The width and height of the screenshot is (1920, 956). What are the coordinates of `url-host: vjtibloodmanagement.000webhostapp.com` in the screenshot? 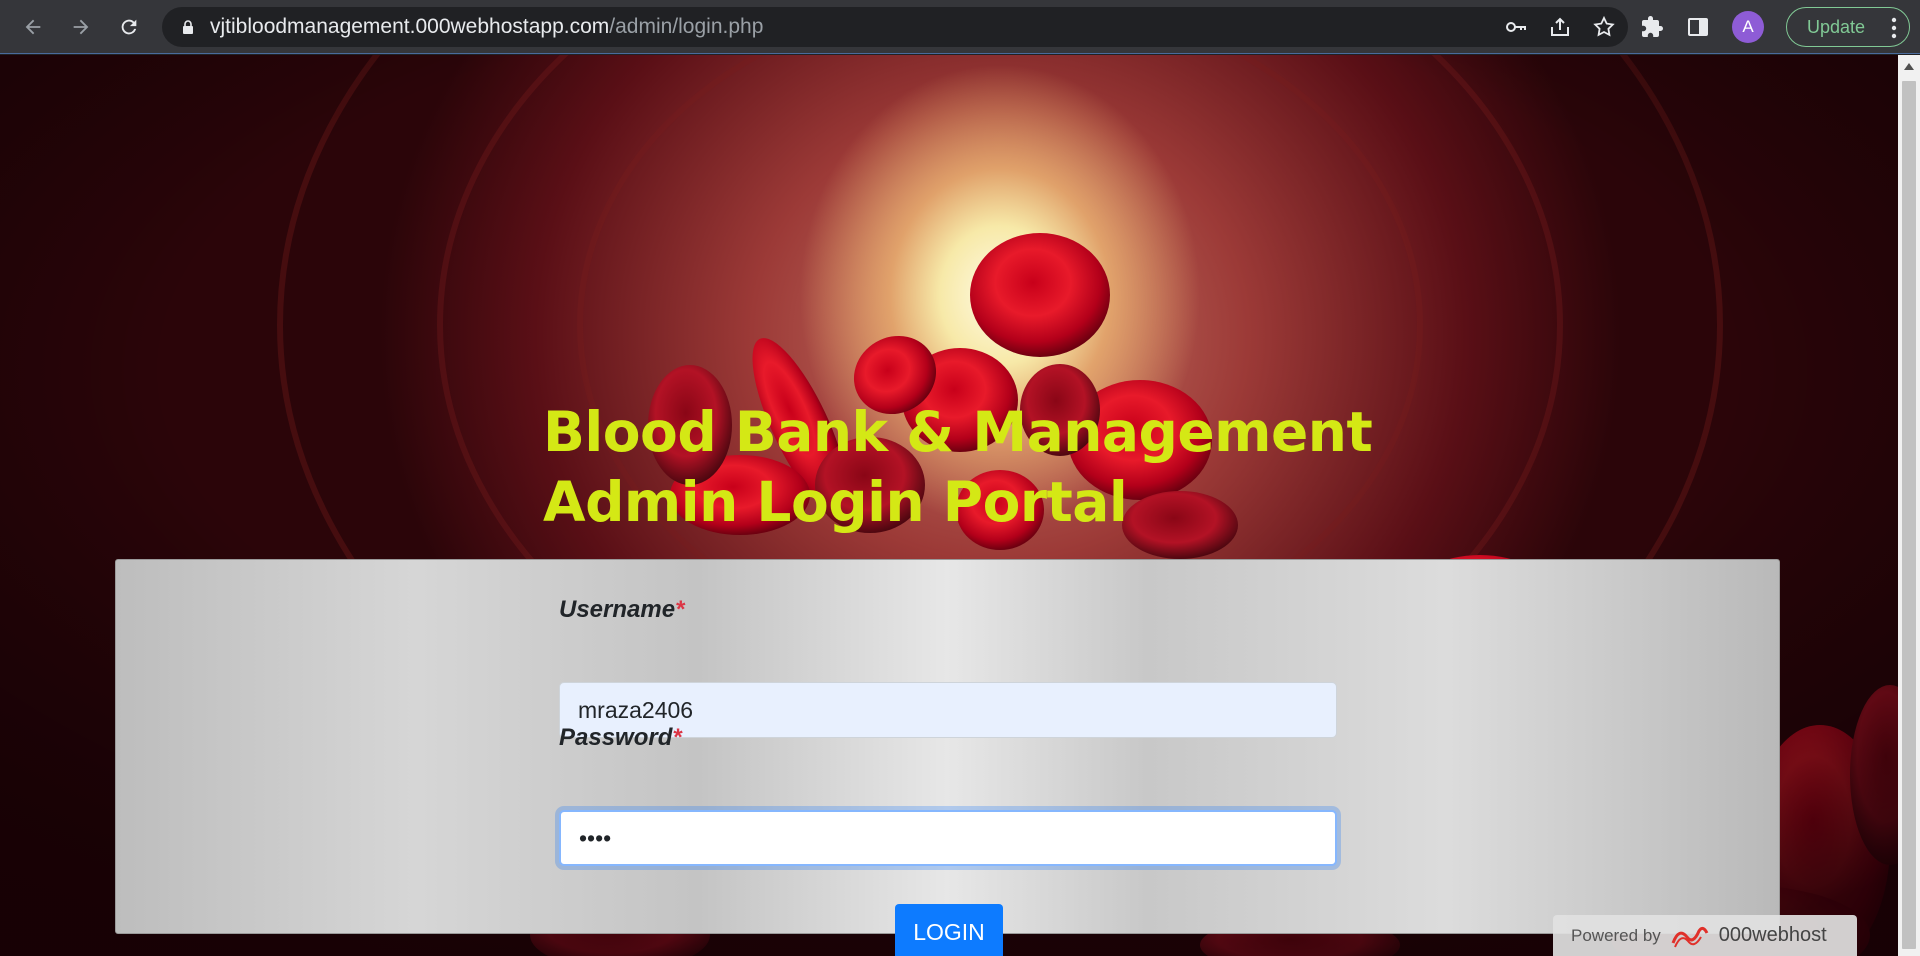 It's located at (410, 26).